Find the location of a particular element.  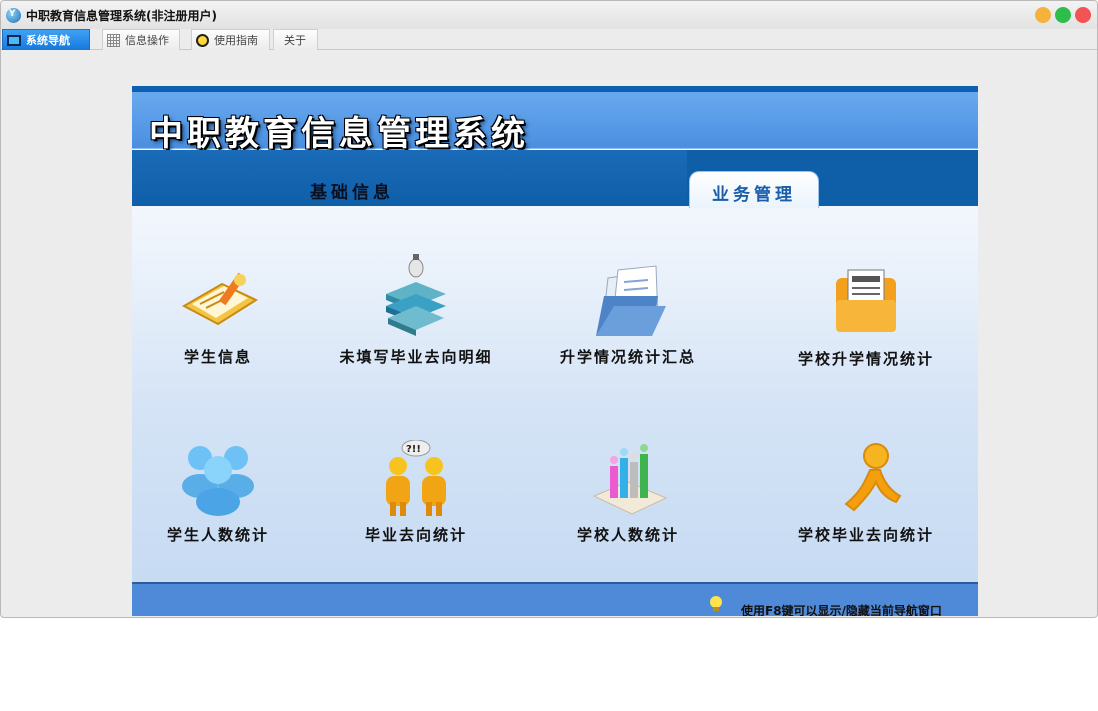

tab-strip: 系统导航 信息操作 使用指南 关于 is located at coordinates (549, 39).